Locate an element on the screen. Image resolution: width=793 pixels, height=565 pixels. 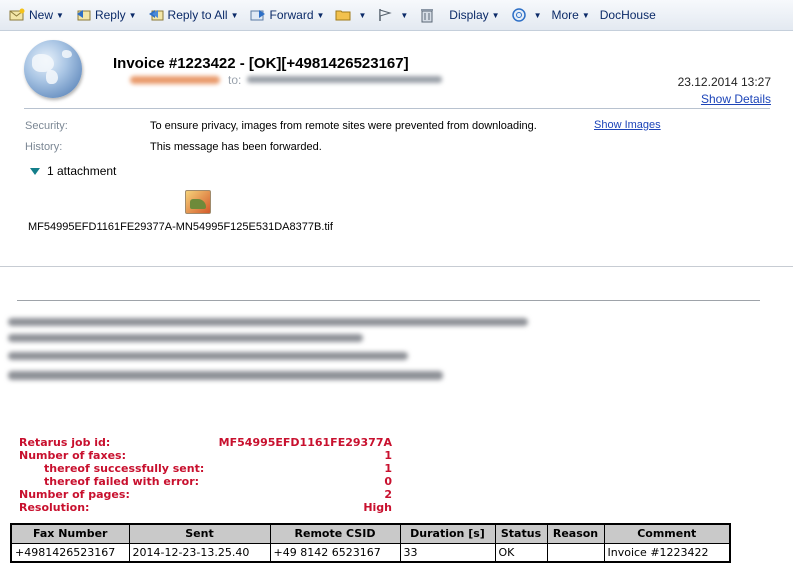
flag-icon is located at coordinates (385, 15).